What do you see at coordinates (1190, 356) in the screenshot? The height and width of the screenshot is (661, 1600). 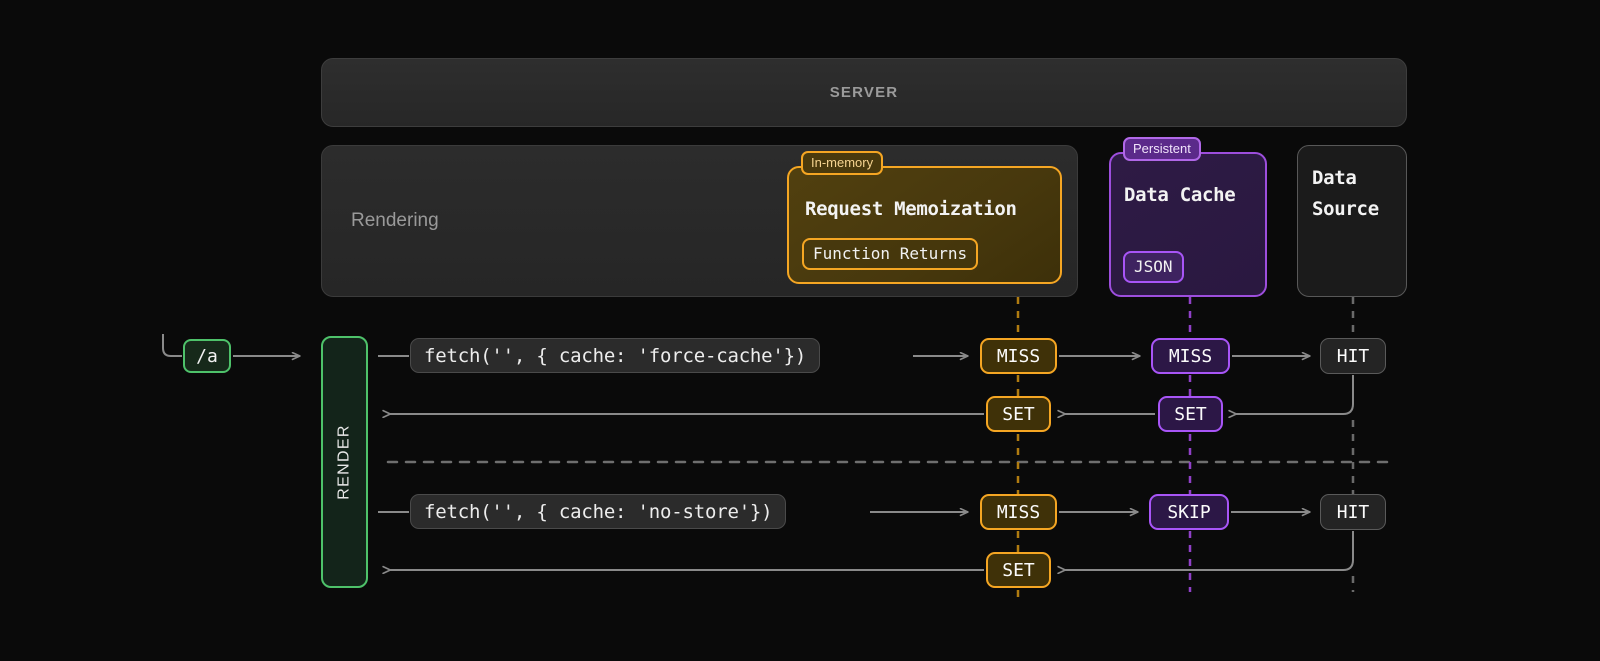 I see `cache-status-row-1: MISS` at bounding box center [1190, 356].